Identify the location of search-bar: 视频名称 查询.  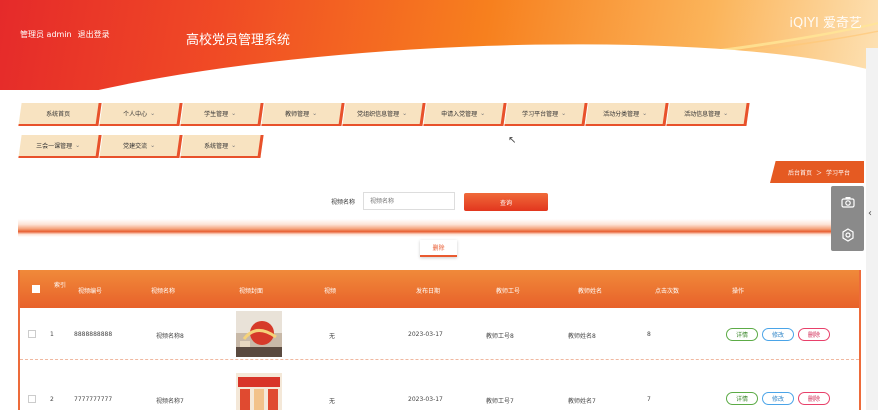
(439, 201).